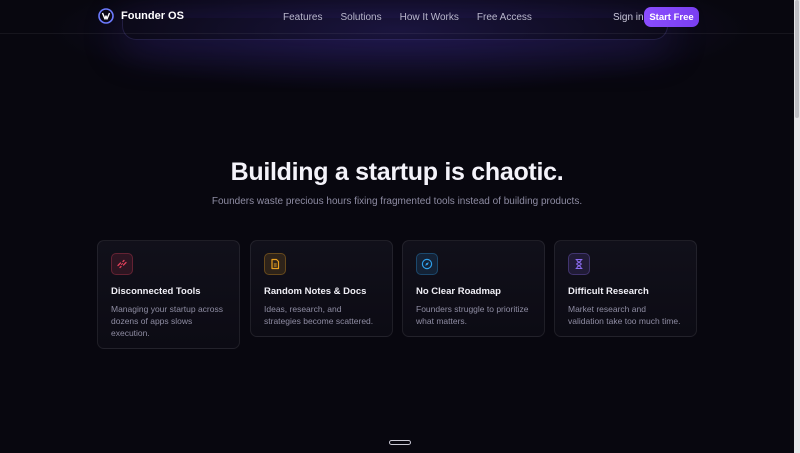 Image resolution: width=800 pixels, height=453 pixels. Describe the element at coordinates (315, 291) in the screenshot. I see `card-title: Random Notes & Docs` at that location.